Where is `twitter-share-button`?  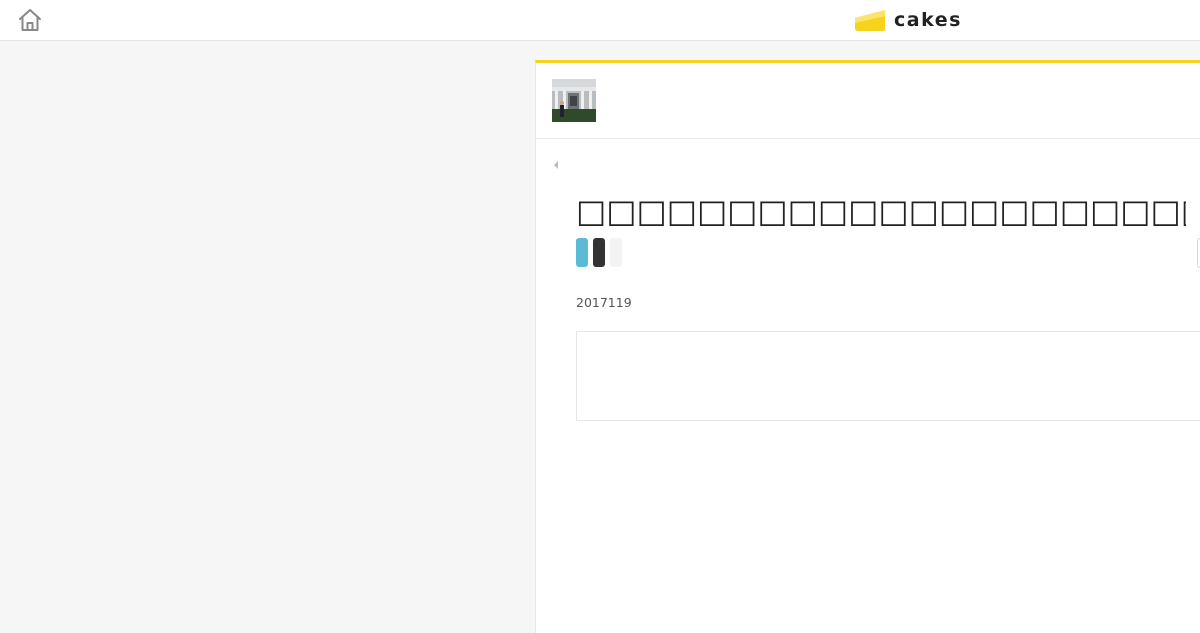
twitter-share-button is located at coordinates (582, 252).